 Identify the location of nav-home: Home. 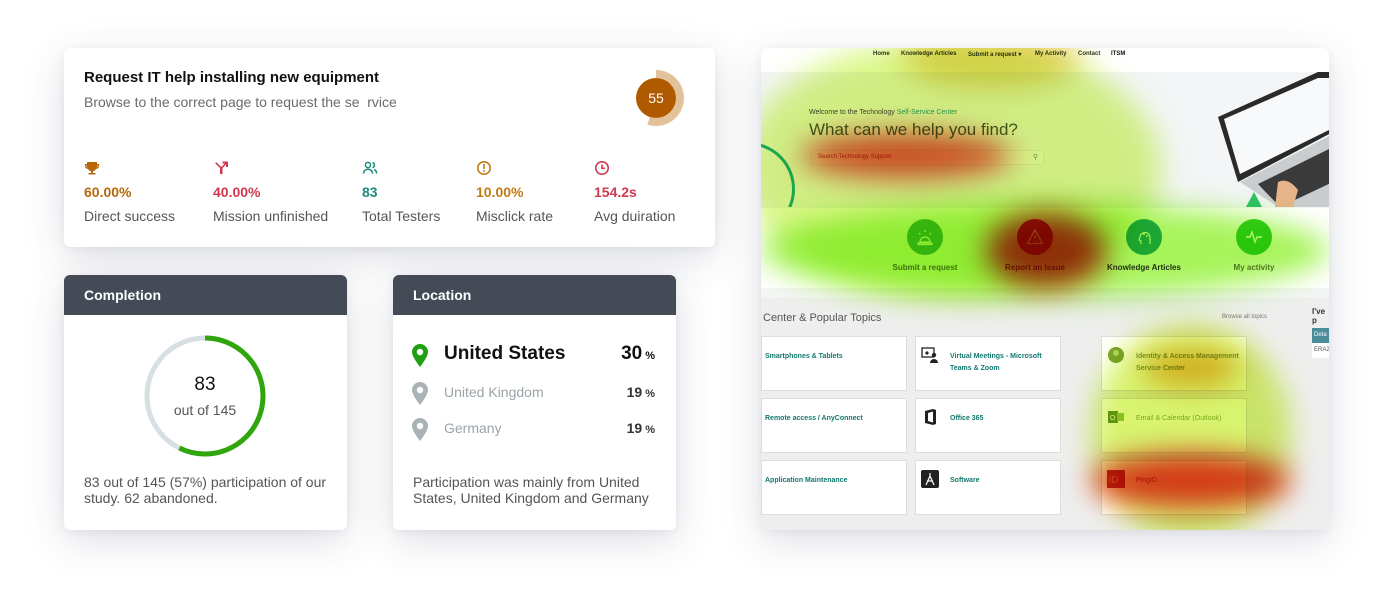
(881, 54).